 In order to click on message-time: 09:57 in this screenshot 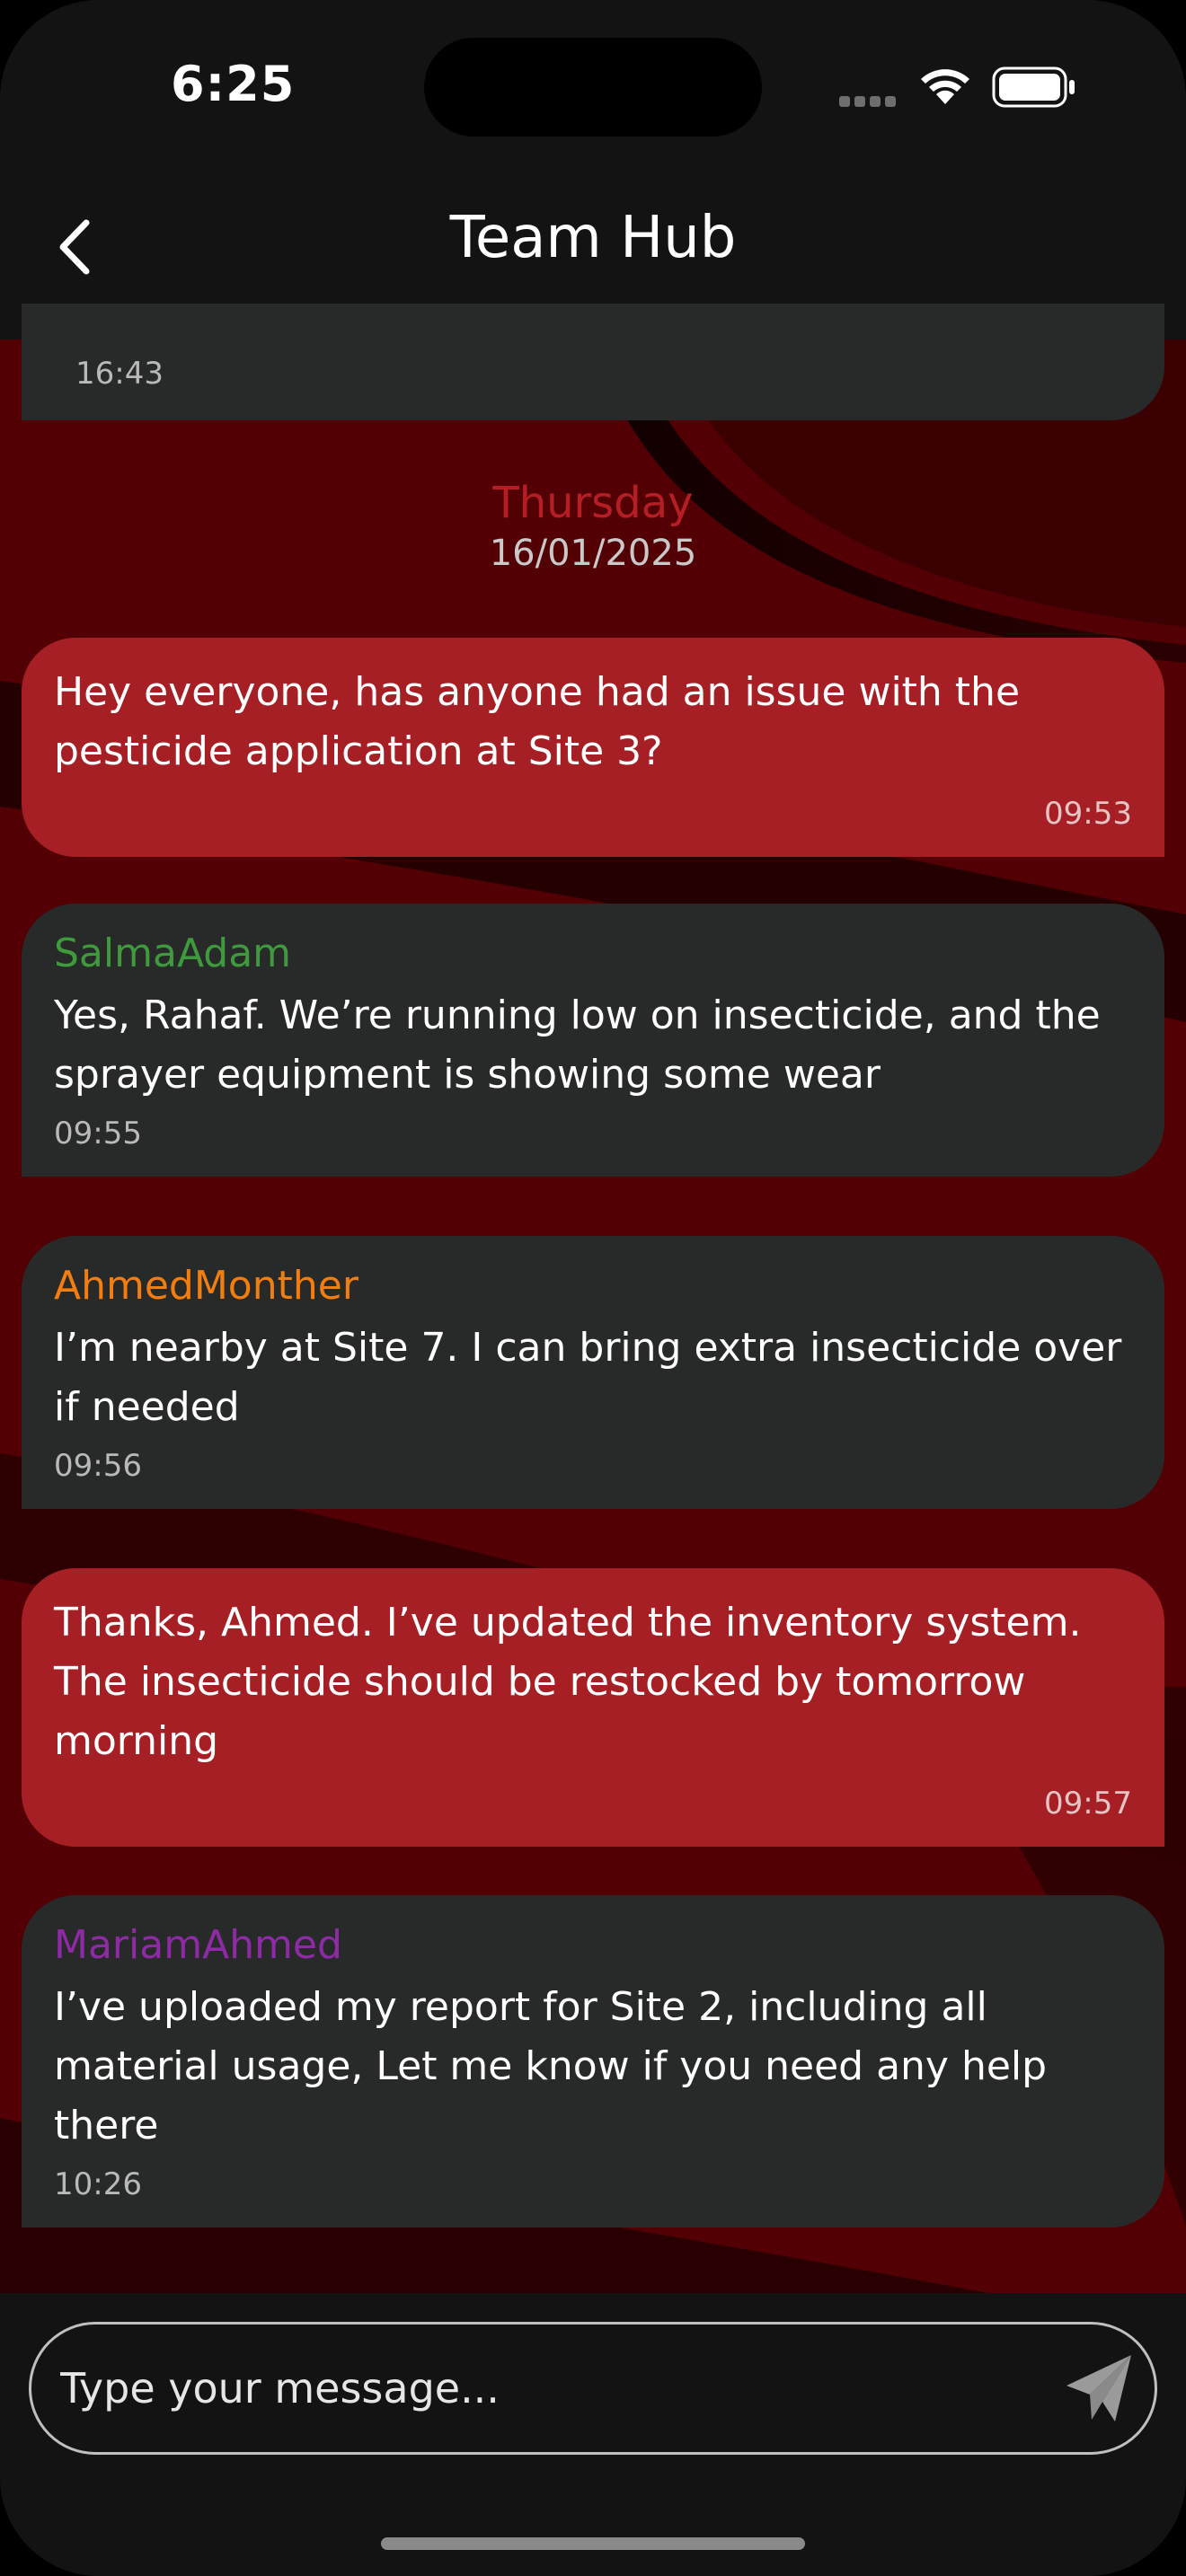, I will do `click(1088, 1804)`.